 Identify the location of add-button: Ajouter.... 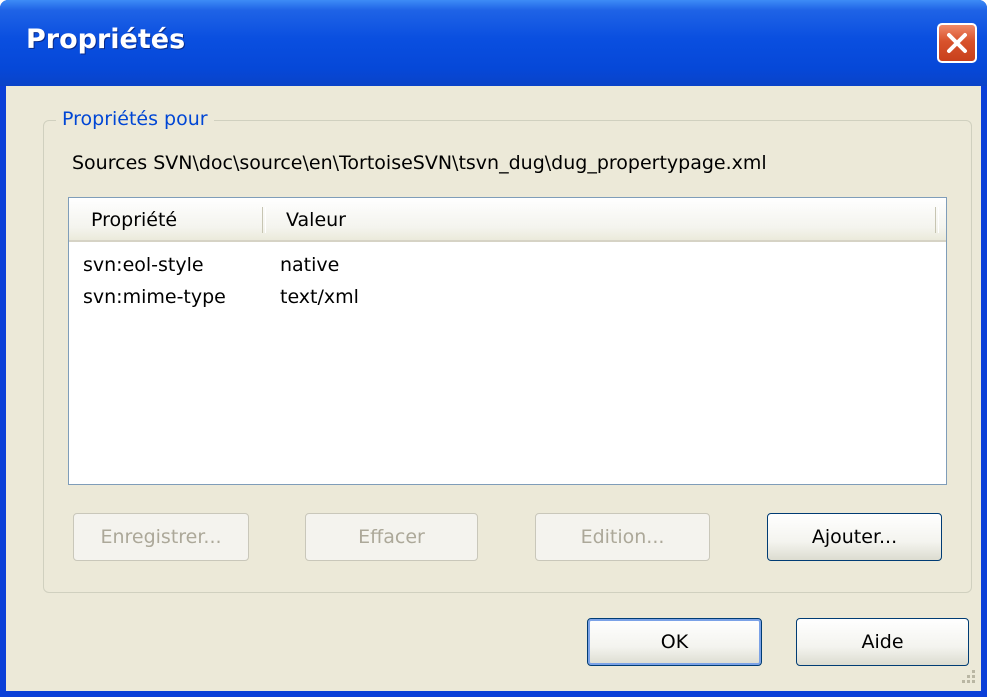
(854, 537).